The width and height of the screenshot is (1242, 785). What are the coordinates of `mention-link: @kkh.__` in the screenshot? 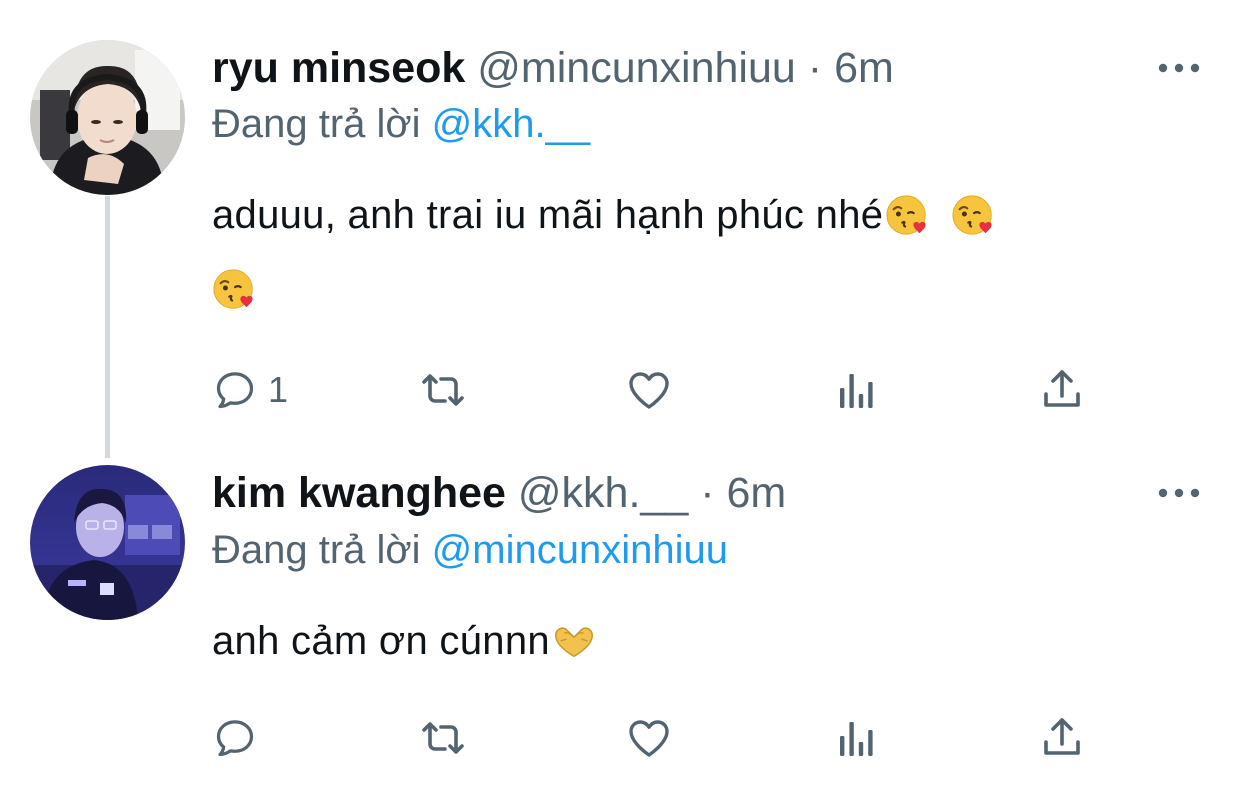 It's located at (511, 124).